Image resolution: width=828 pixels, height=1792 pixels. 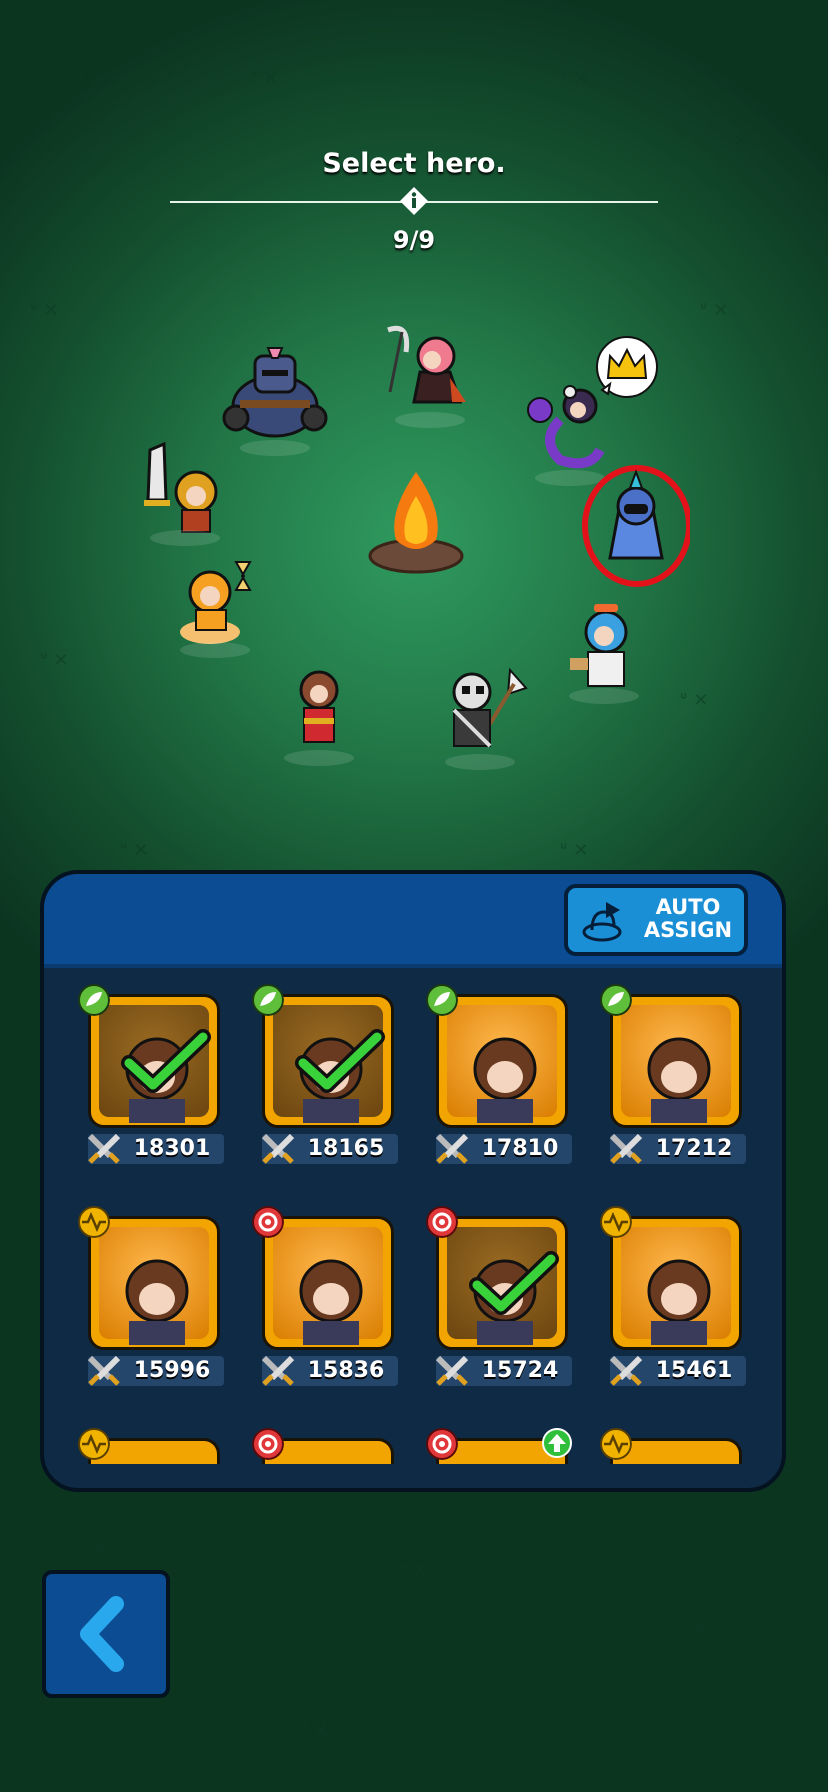 I want to click on oracle-sprite-icon, so click(x=216, y=602).